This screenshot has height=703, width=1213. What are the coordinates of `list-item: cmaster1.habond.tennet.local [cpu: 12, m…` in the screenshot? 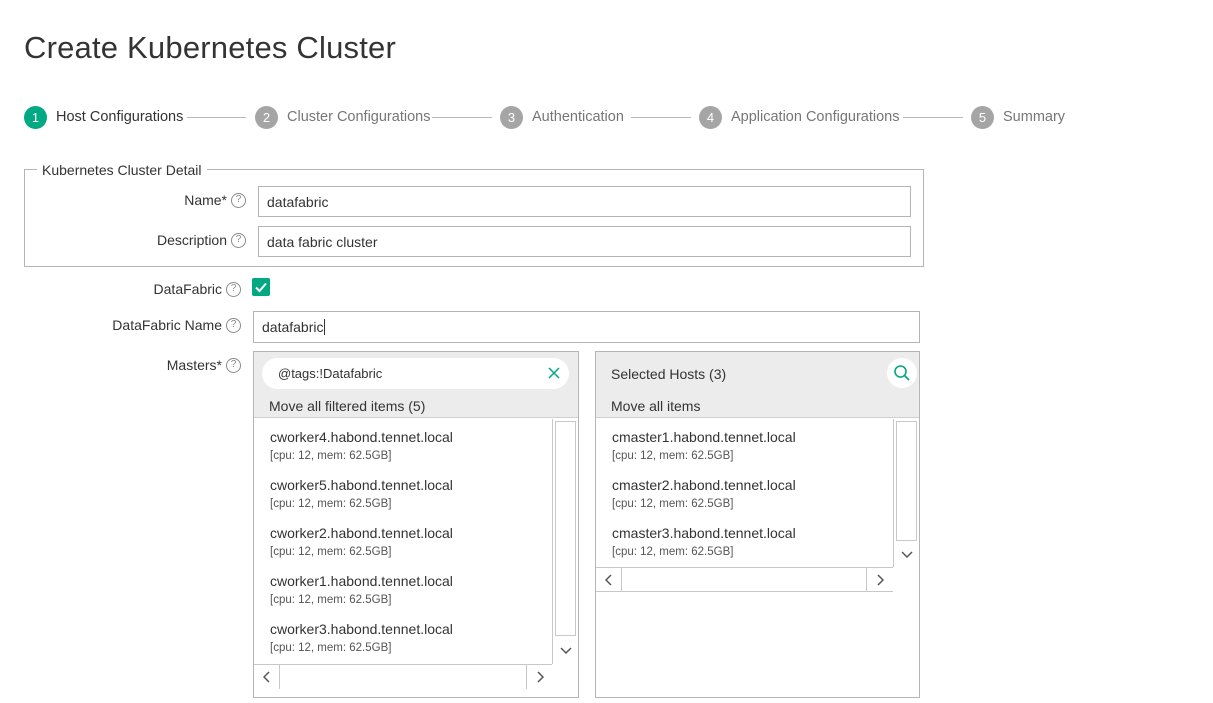 It's located at (704, 445).